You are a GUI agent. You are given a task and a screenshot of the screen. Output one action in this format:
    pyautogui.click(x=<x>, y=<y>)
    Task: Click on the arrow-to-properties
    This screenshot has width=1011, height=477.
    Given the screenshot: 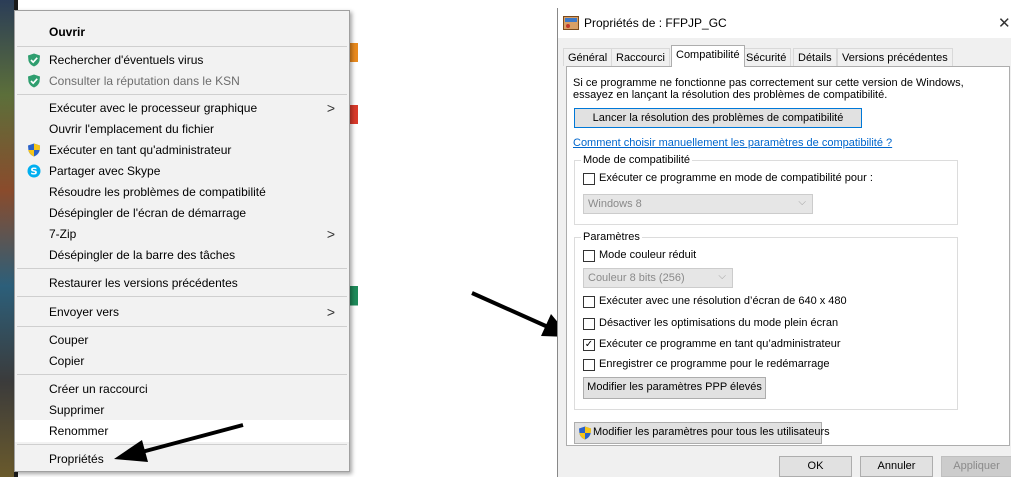 What is the action you would take?
    pyautogui.click(x=179, y=442)
    